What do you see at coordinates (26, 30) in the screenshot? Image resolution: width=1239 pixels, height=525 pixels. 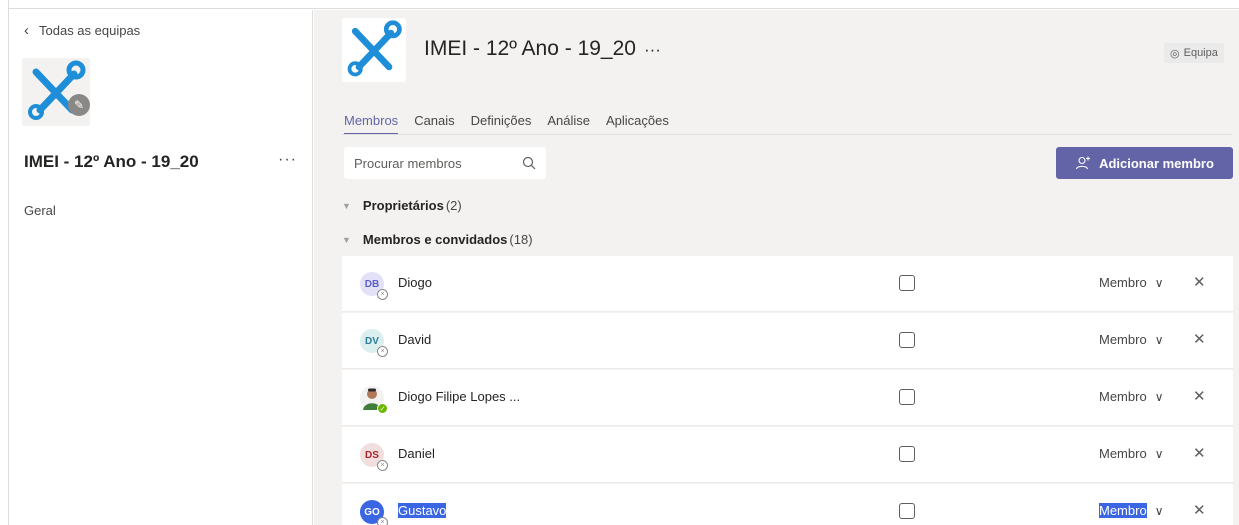 I see `chevron-left-icon: ‹` at bounding box center [26, 30].